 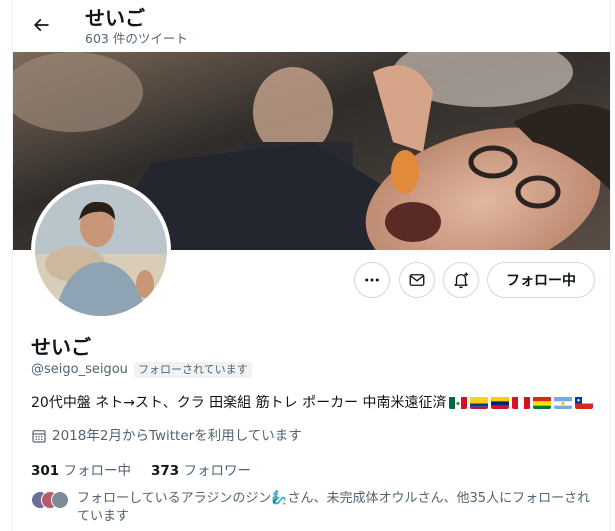 I want to click on follow-stats: 301 フォロー中 373 フォロワー, so click(x=141, y=471).